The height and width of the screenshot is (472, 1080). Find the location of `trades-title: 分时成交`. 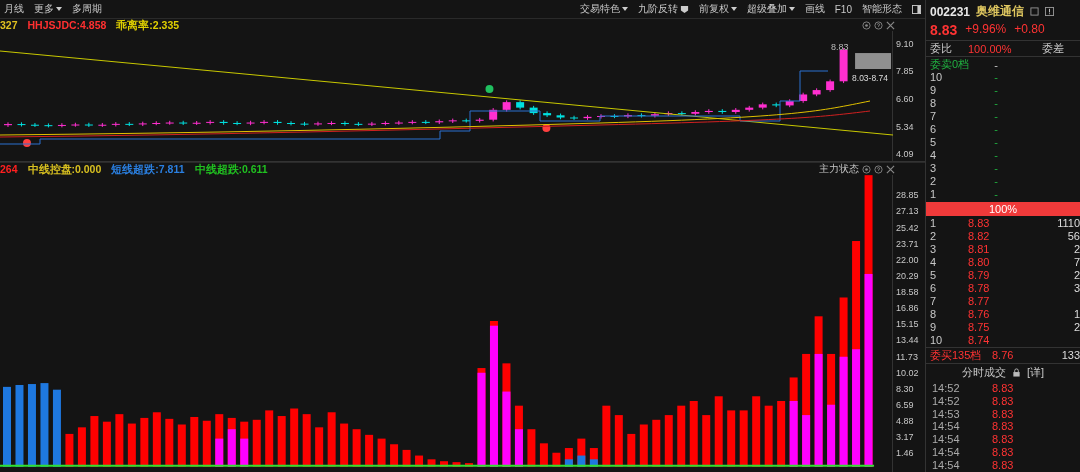

trades-title: 分时成交 is located at coordinates (983, 372).